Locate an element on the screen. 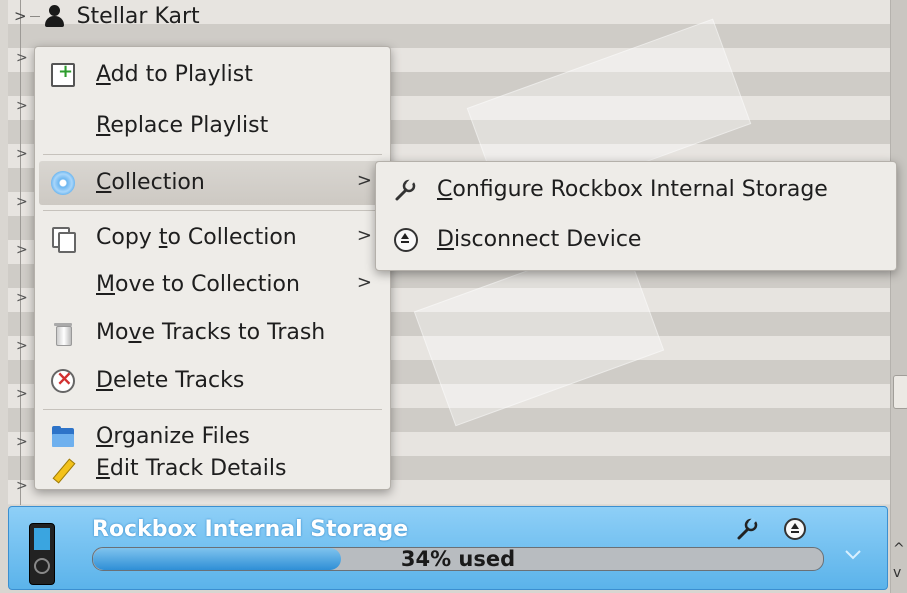 This screenshot has width=907, height=593. menu-item-delete-tracks: Delete Tracks is located at coordinates (212, 381).